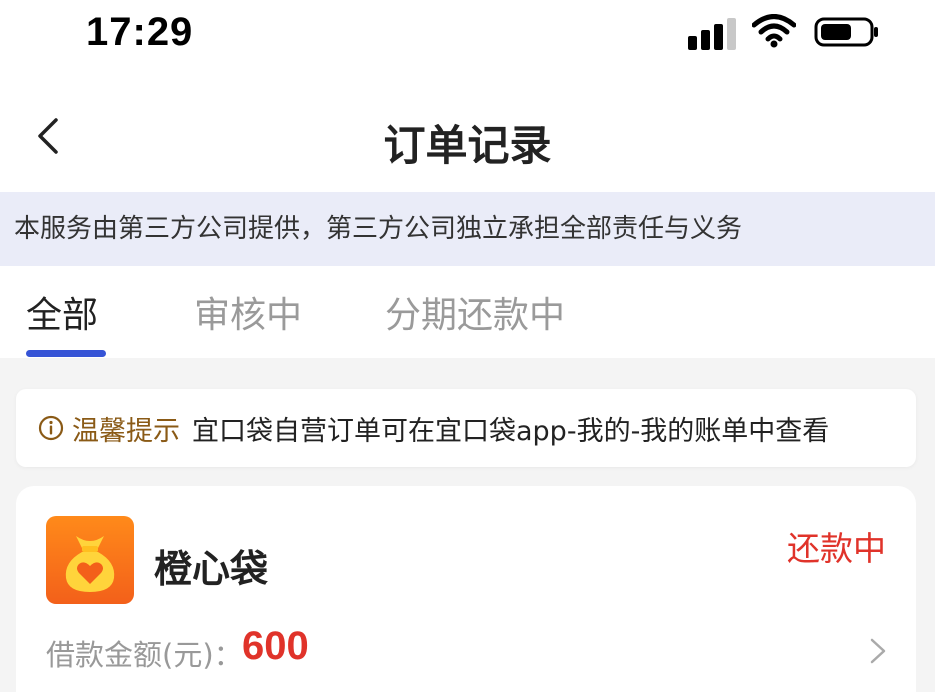 This screenshot has width=935, height=692. Describe the element at coordinates (475, 312) in the screenshot. I see `tab-installment-repaying: 分期还款中` at that location.